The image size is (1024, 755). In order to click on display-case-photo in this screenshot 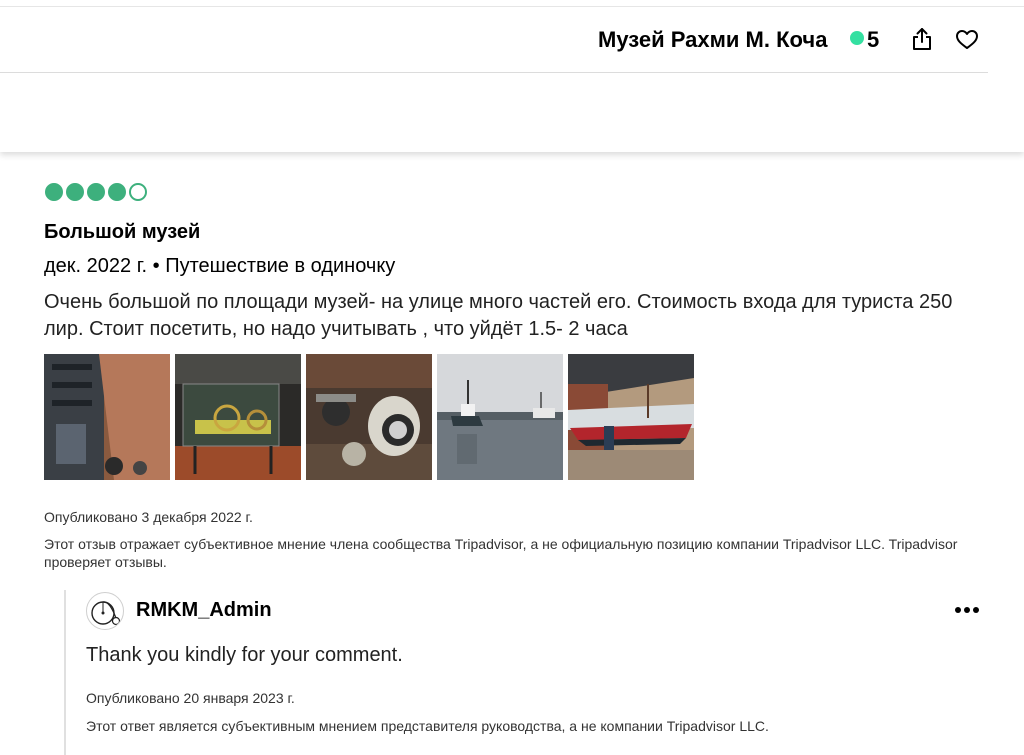, I will do `click(238, 417)`.